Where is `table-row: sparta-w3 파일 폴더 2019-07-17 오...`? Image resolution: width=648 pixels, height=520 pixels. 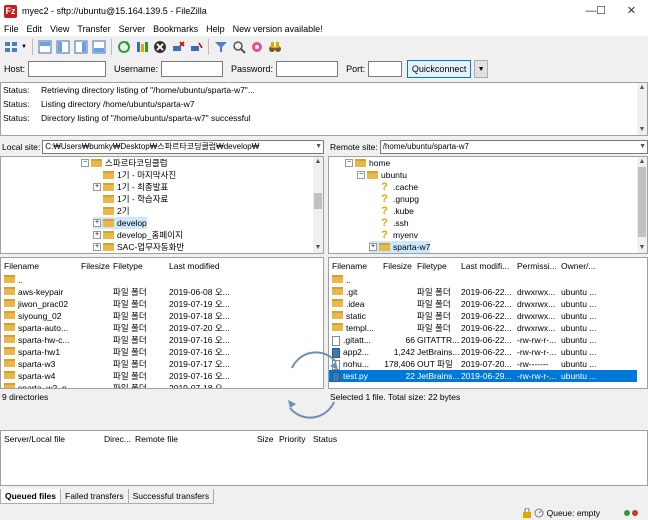 table-row: sparta-w3 파일 폴더 2019-07-17 오... is located at coordinates (157, 364).